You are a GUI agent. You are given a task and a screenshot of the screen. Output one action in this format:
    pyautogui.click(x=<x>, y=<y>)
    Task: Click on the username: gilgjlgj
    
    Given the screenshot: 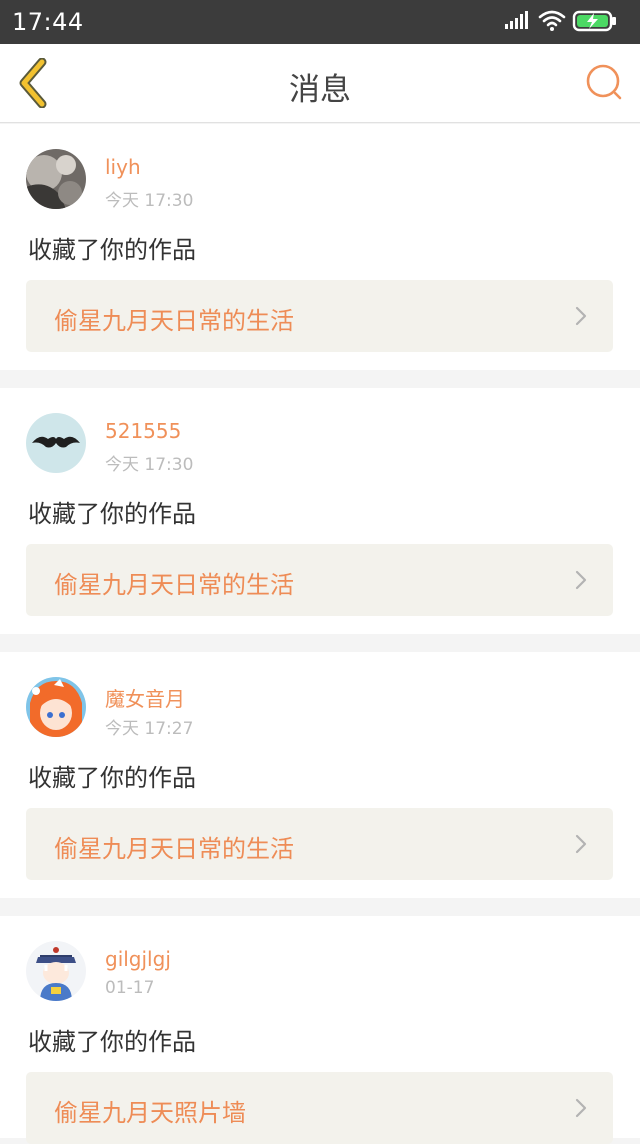 What is the action you would take?
    pyautogui.click(x=138, y=959)
    